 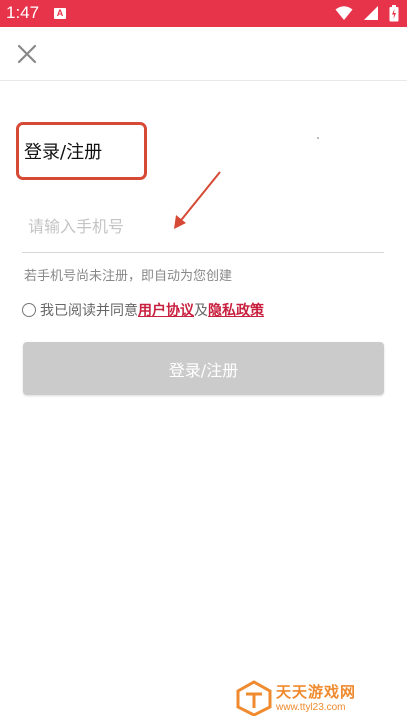 I want to click on status-icons, so click(x=364, y=14).